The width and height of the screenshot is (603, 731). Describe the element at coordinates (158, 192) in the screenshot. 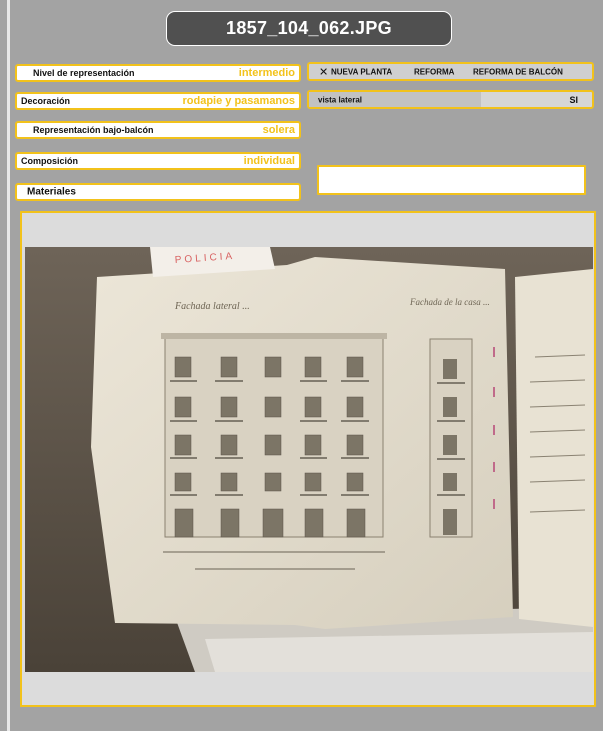

I see `materiales-field: Materiales` at that location.